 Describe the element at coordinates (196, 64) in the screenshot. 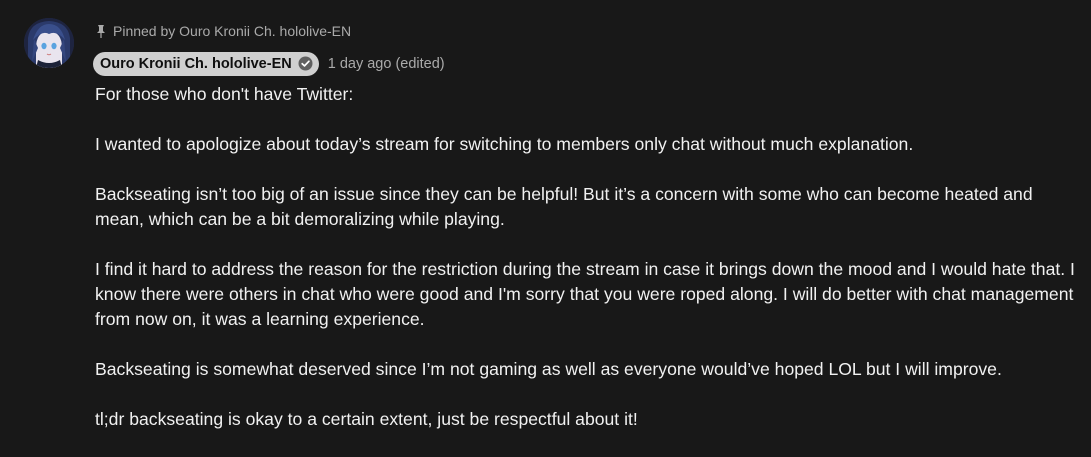

I see `author-name: Ouro Kronii Ch. hololive-EN` at that location.